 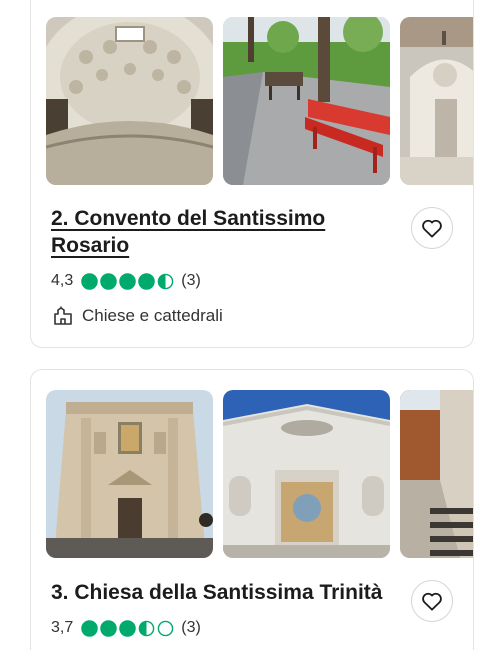 What do you see at coordinates (165, 628) in the screenshot?
I see `bubble-empty-icon` at bounding box center [165, 628].